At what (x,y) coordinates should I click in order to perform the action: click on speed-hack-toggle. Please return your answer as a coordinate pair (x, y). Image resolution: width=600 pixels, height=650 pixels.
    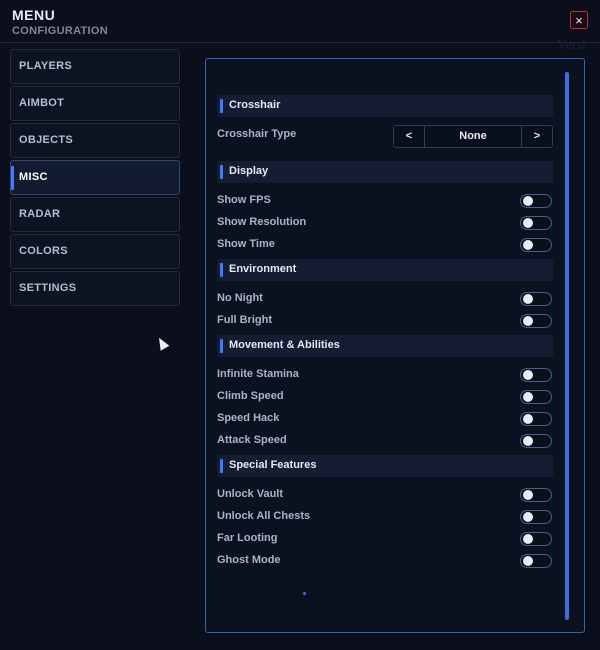
    Looking at the image, I should click on (536, 419).